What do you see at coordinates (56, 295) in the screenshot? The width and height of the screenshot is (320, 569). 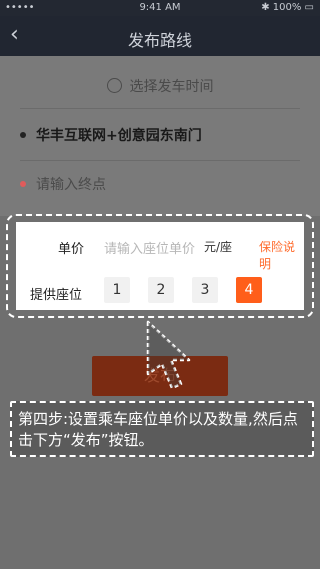 I see `seat-label: 提供座位` at bounding box center [56, 295].